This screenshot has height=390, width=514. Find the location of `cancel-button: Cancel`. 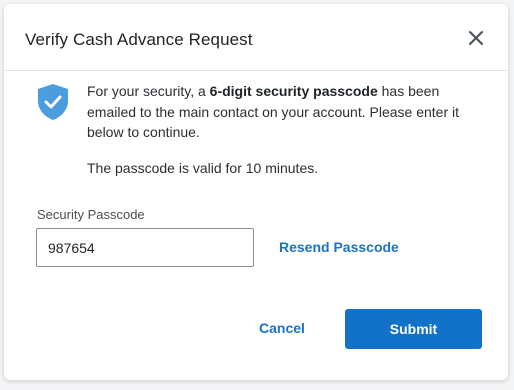

cancel-button: Cancel is located at coordinates (282, 328).